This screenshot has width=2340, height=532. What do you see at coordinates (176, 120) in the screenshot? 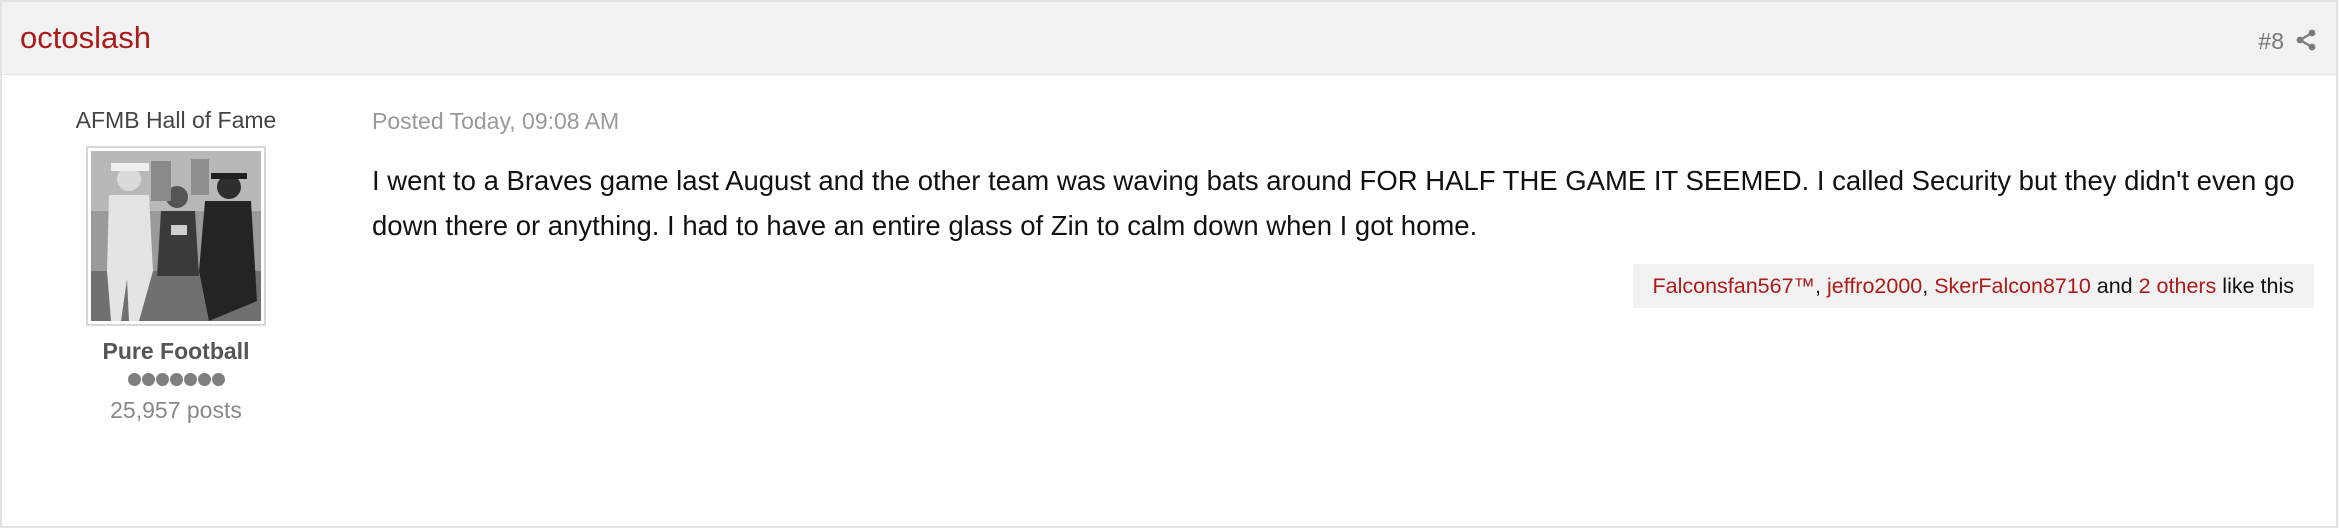
I see `member-title: AFMB Hall of Fame` at bounding box center [176, 120].